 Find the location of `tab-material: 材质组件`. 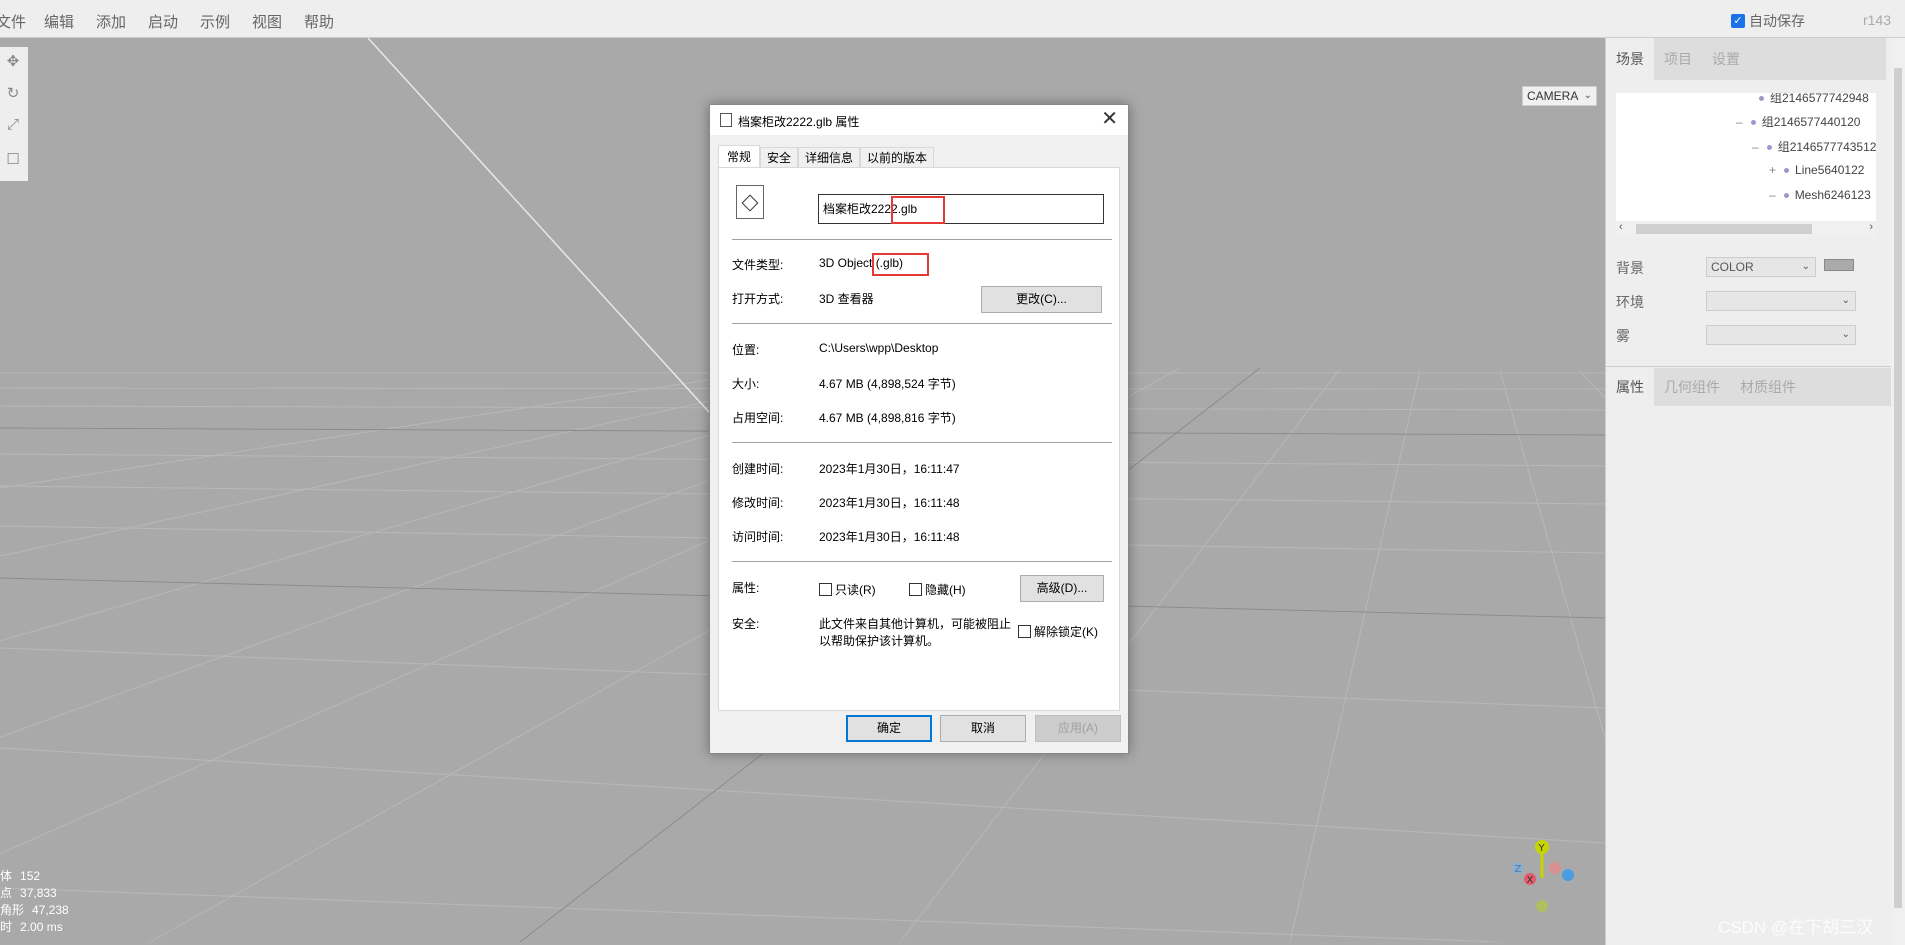

tab-material: 材质组件 is located at coordinates (1768, 387).